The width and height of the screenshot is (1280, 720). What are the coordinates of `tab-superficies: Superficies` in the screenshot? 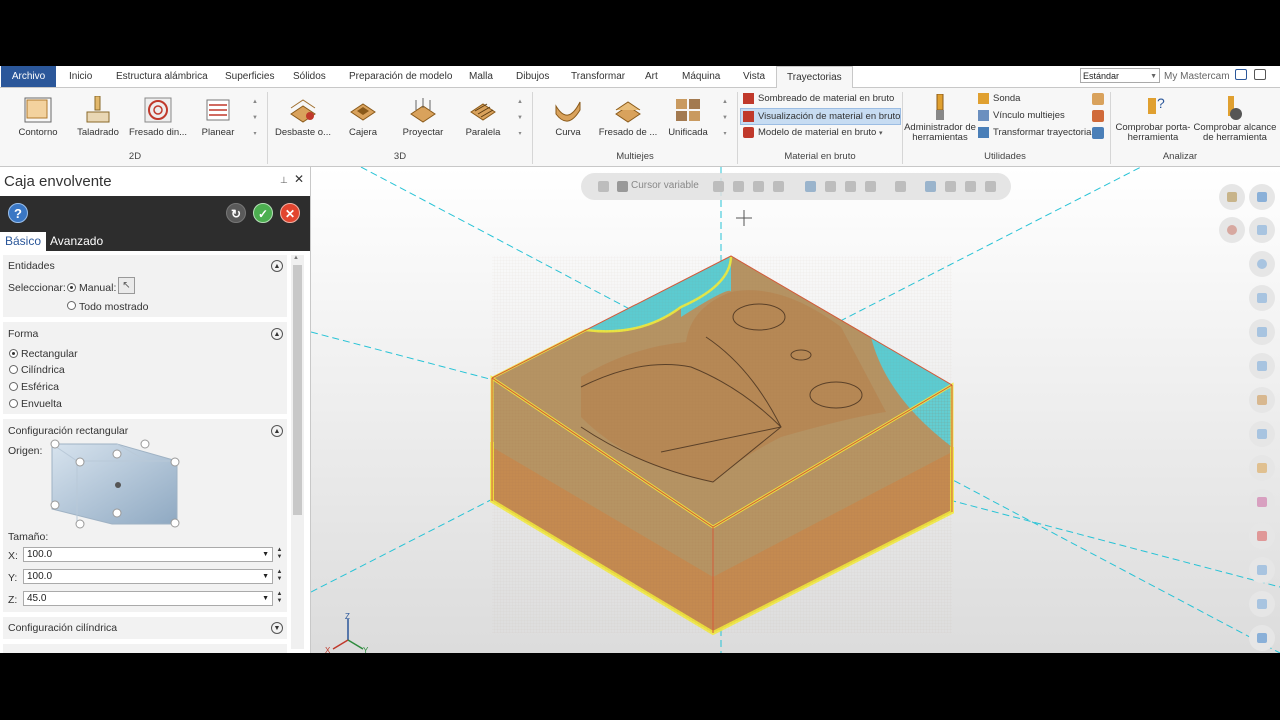 It's located at (249, 76).